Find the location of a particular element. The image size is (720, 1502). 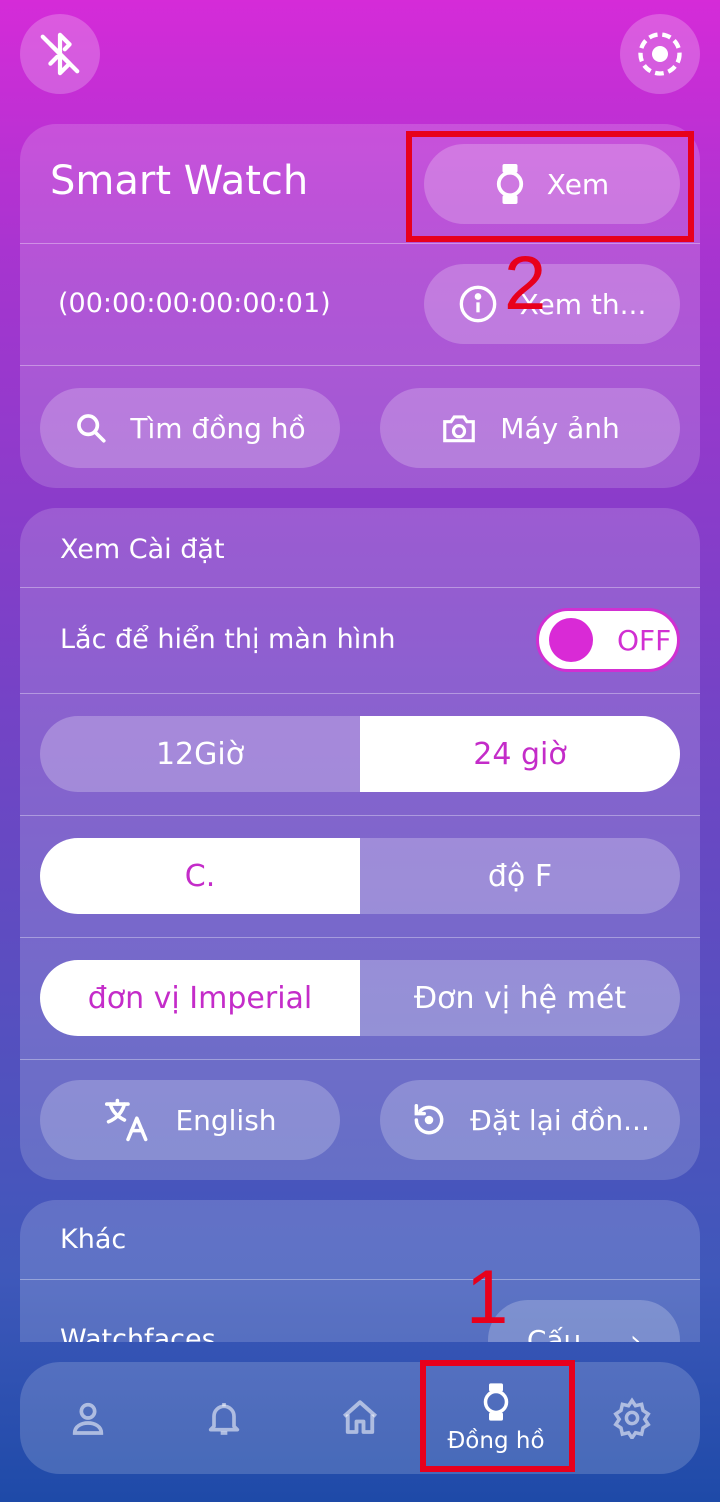

gear-icon is located at coordinates (632, 1418).